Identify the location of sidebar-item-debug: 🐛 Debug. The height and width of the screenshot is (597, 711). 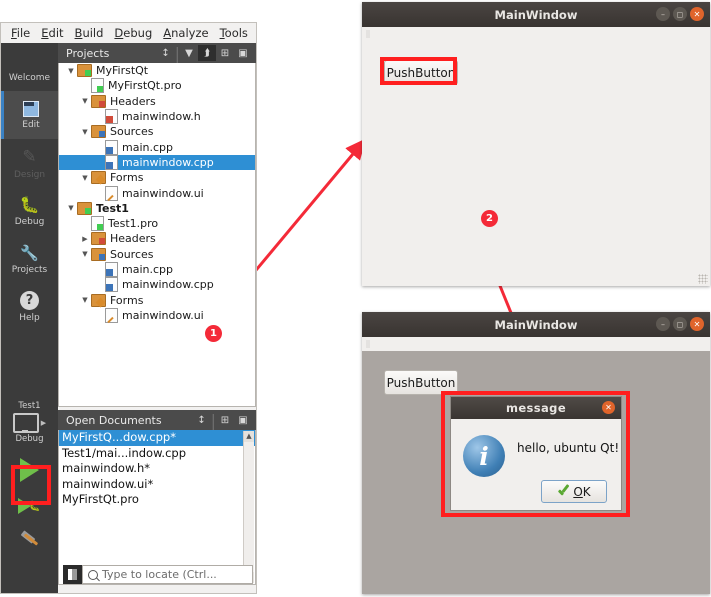
(29, 211).